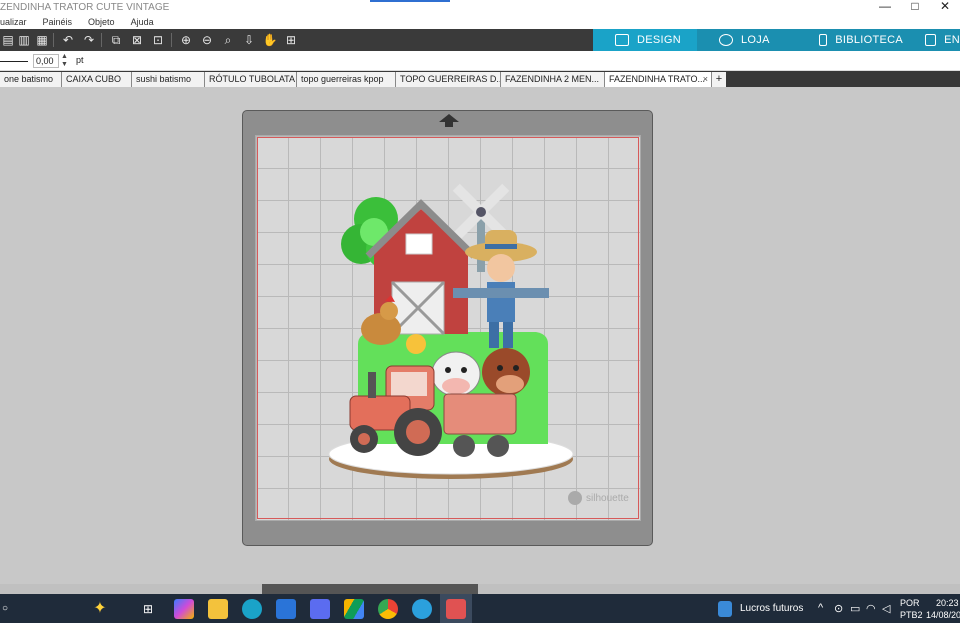 This screenshot has width=960, height=623. What do you see at coordinates (659, 40) in the screenshot?
I see `tab-design-label: DESIGN` at bounding box center [659, 40].